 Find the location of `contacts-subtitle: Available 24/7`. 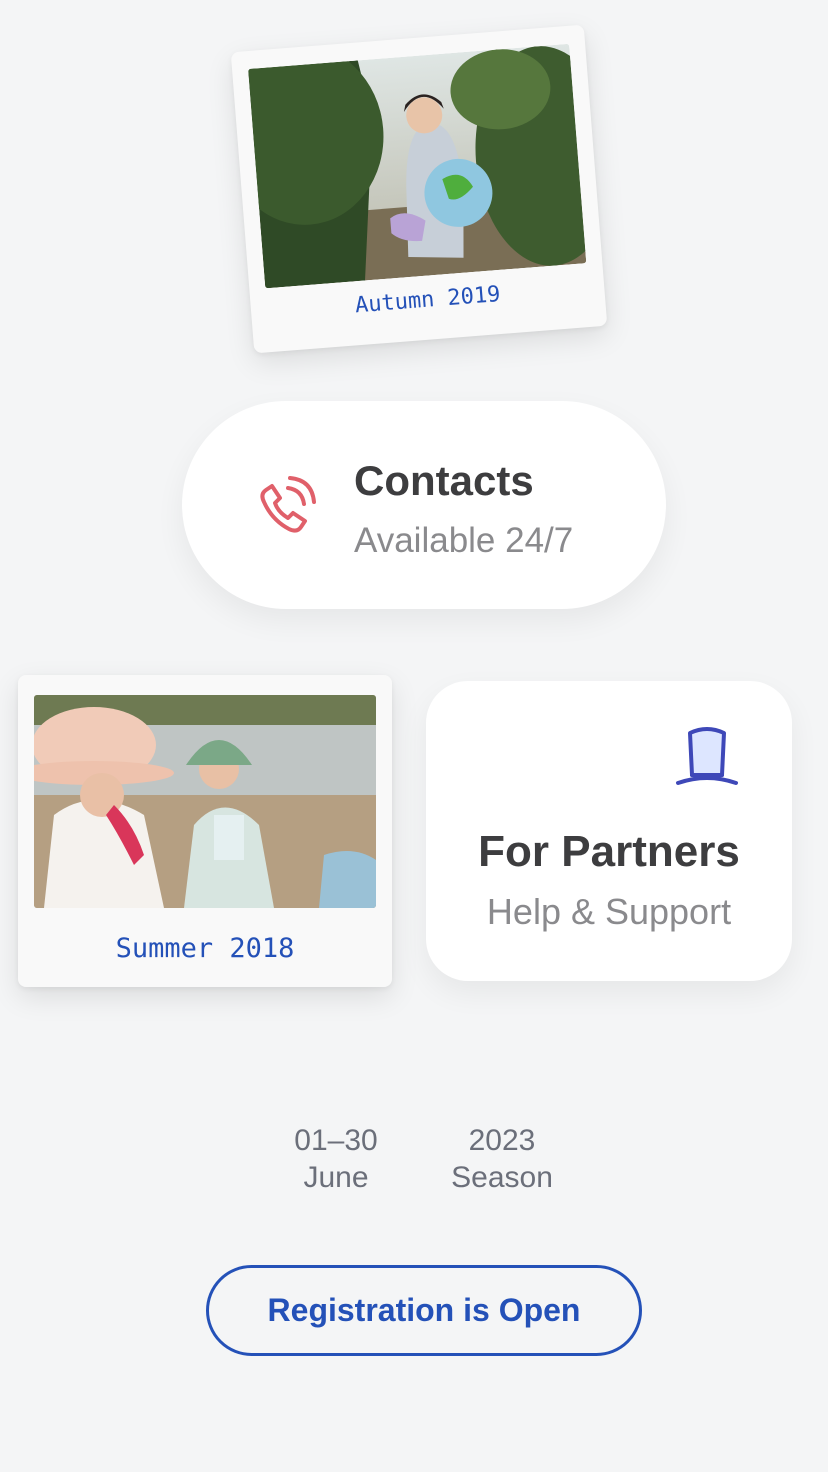

contacts-subtitle: Available 24/7 is located at coordinates (464, 540).